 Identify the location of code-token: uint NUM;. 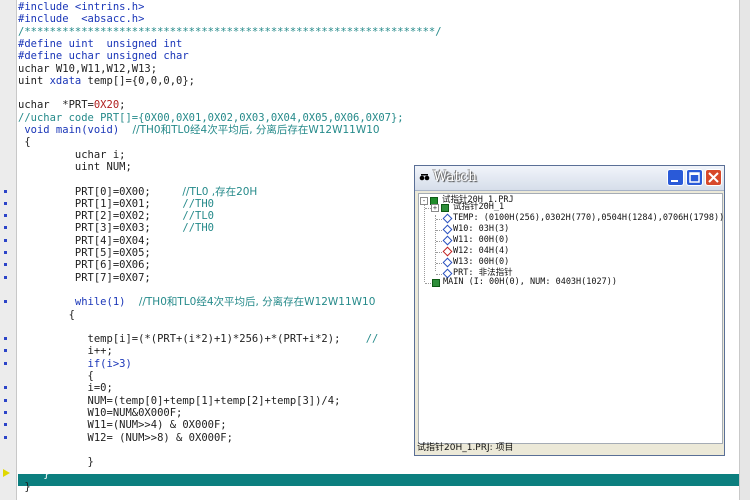
(75, 166).